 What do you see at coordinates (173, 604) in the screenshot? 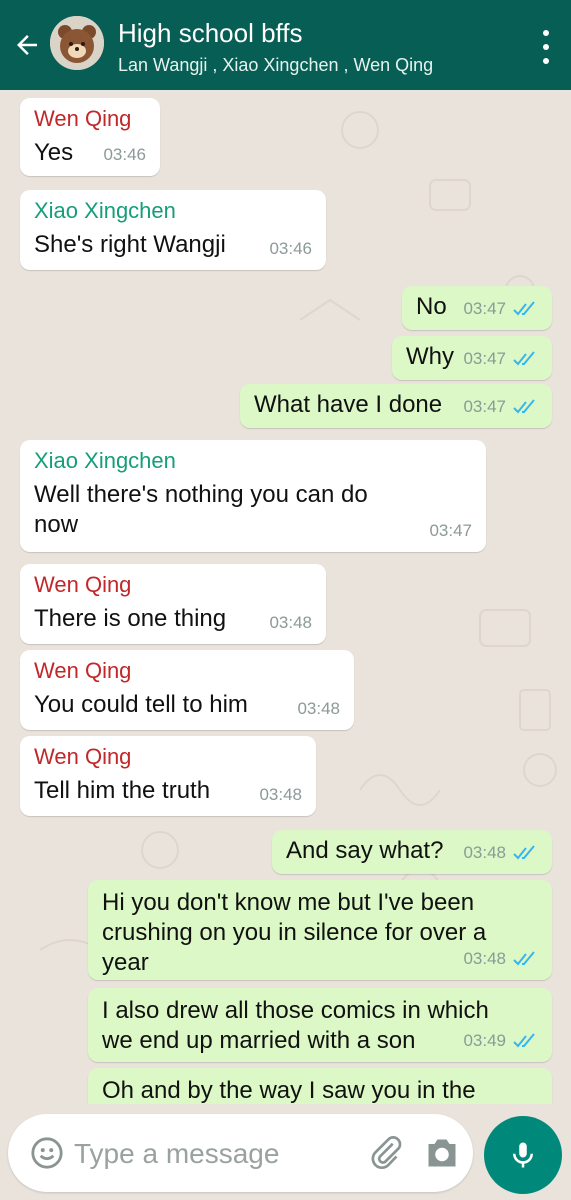
I see `incoming-message: Wen Qing There is one thing 03:48` at bounding box center [173, 604].